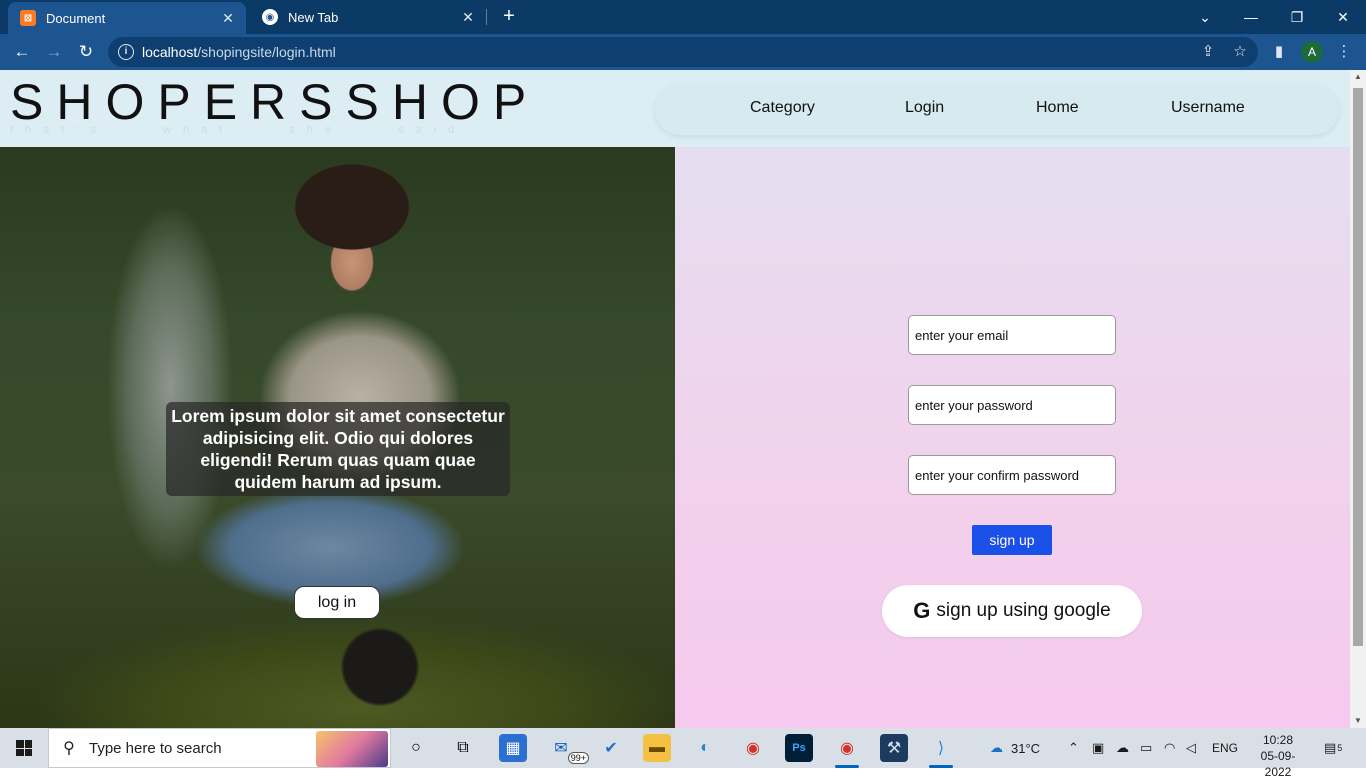  I want to click on browser-tab-bar: ⊠ Document ✕ ◉ New Tab ✕ + ⌄ — ❐ ✕, so click(683, 17).